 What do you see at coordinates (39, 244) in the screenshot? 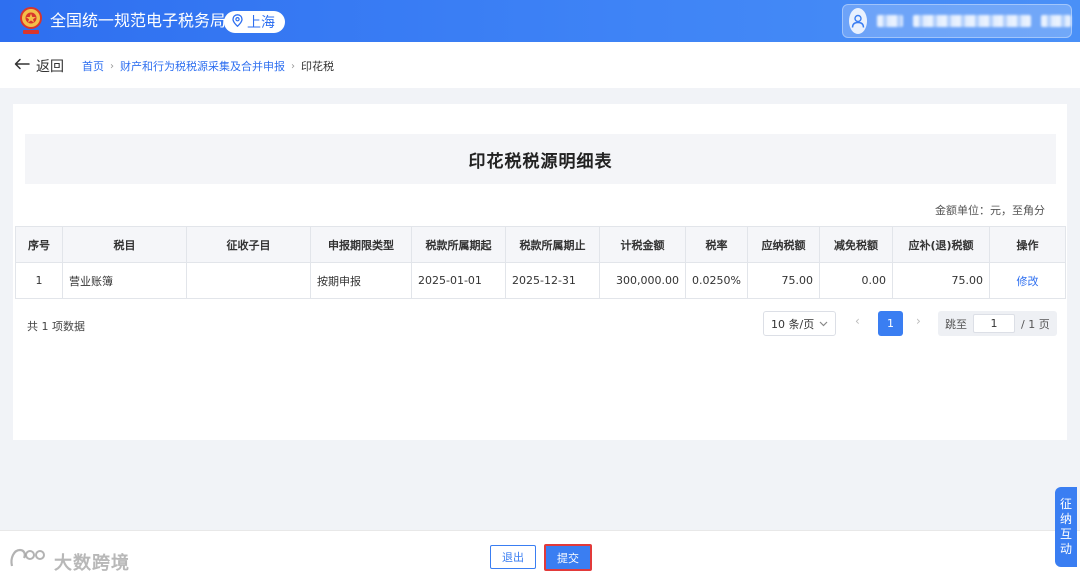
I see `column-header: 序号` at bounding box center [39, 244].